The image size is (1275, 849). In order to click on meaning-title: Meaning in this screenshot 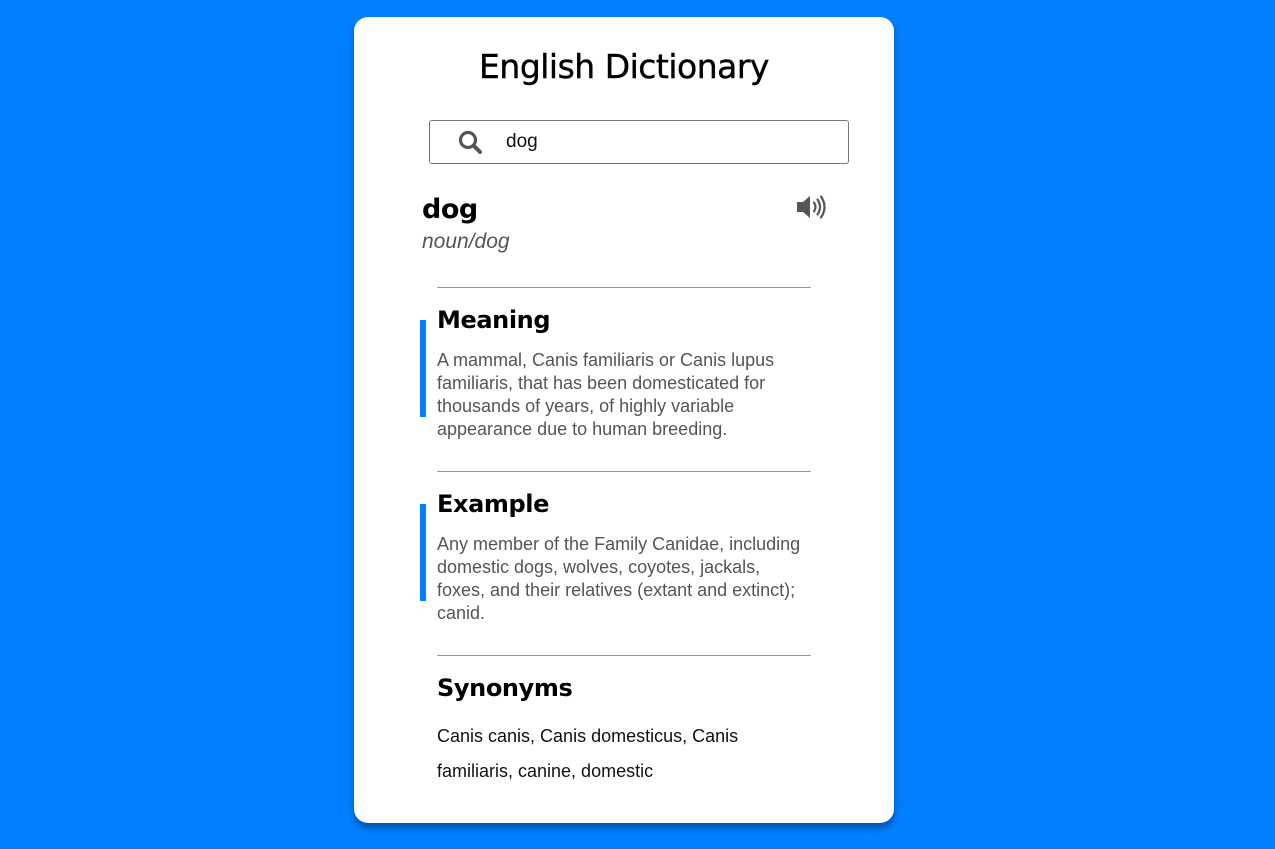, I will do `click(494, 320)`.